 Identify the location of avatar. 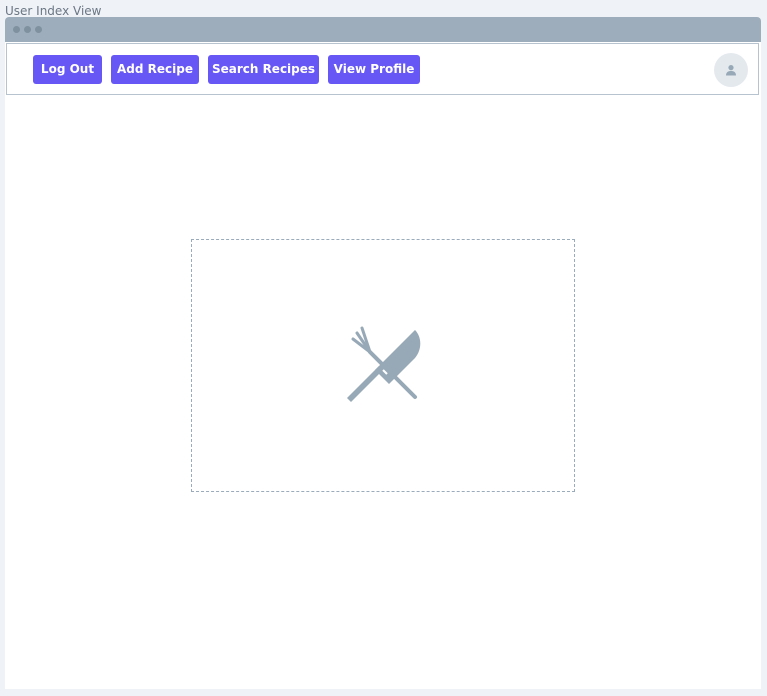
(731, 70).